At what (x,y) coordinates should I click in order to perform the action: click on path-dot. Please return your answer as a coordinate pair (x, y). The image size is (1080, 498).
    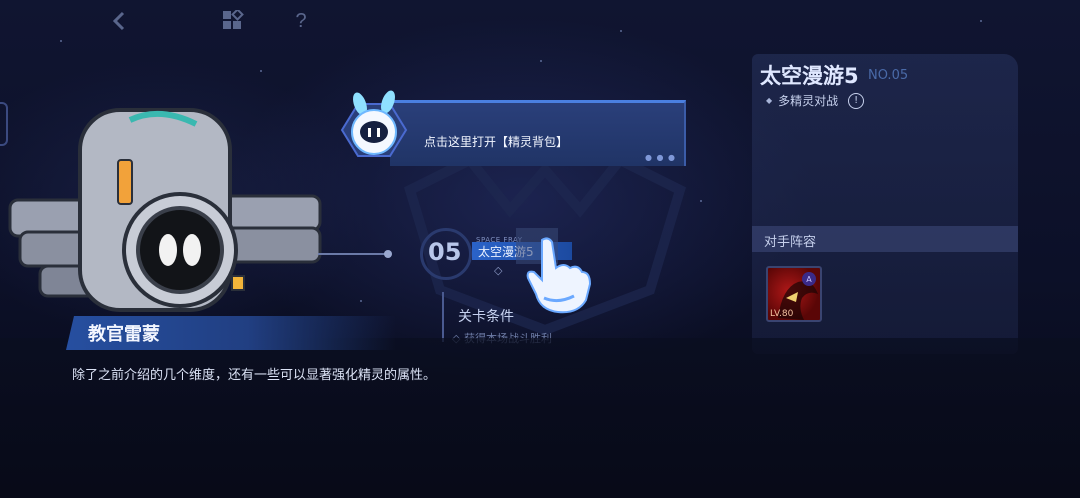
    Looking at the image, I should click on (388, 254).